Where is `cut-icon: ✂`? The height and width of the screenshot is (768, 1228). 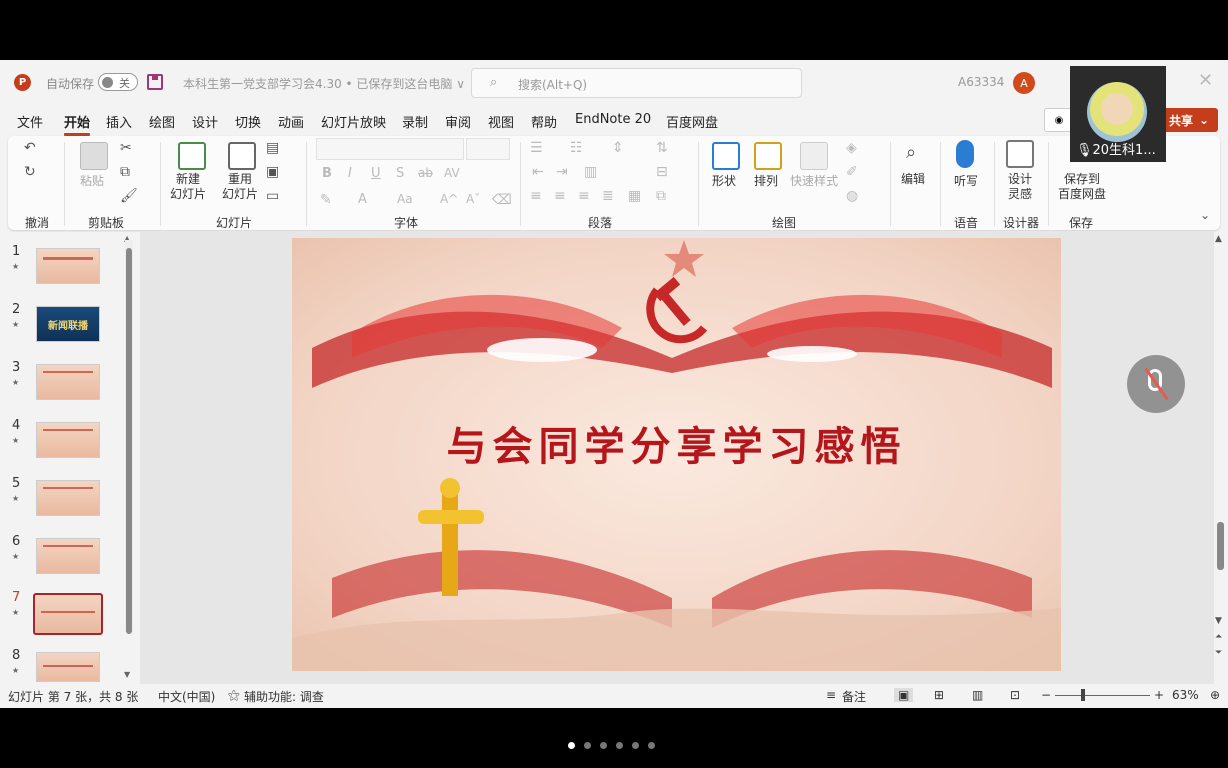
cut-icon: ✂ is located at coordinates (126, 148).